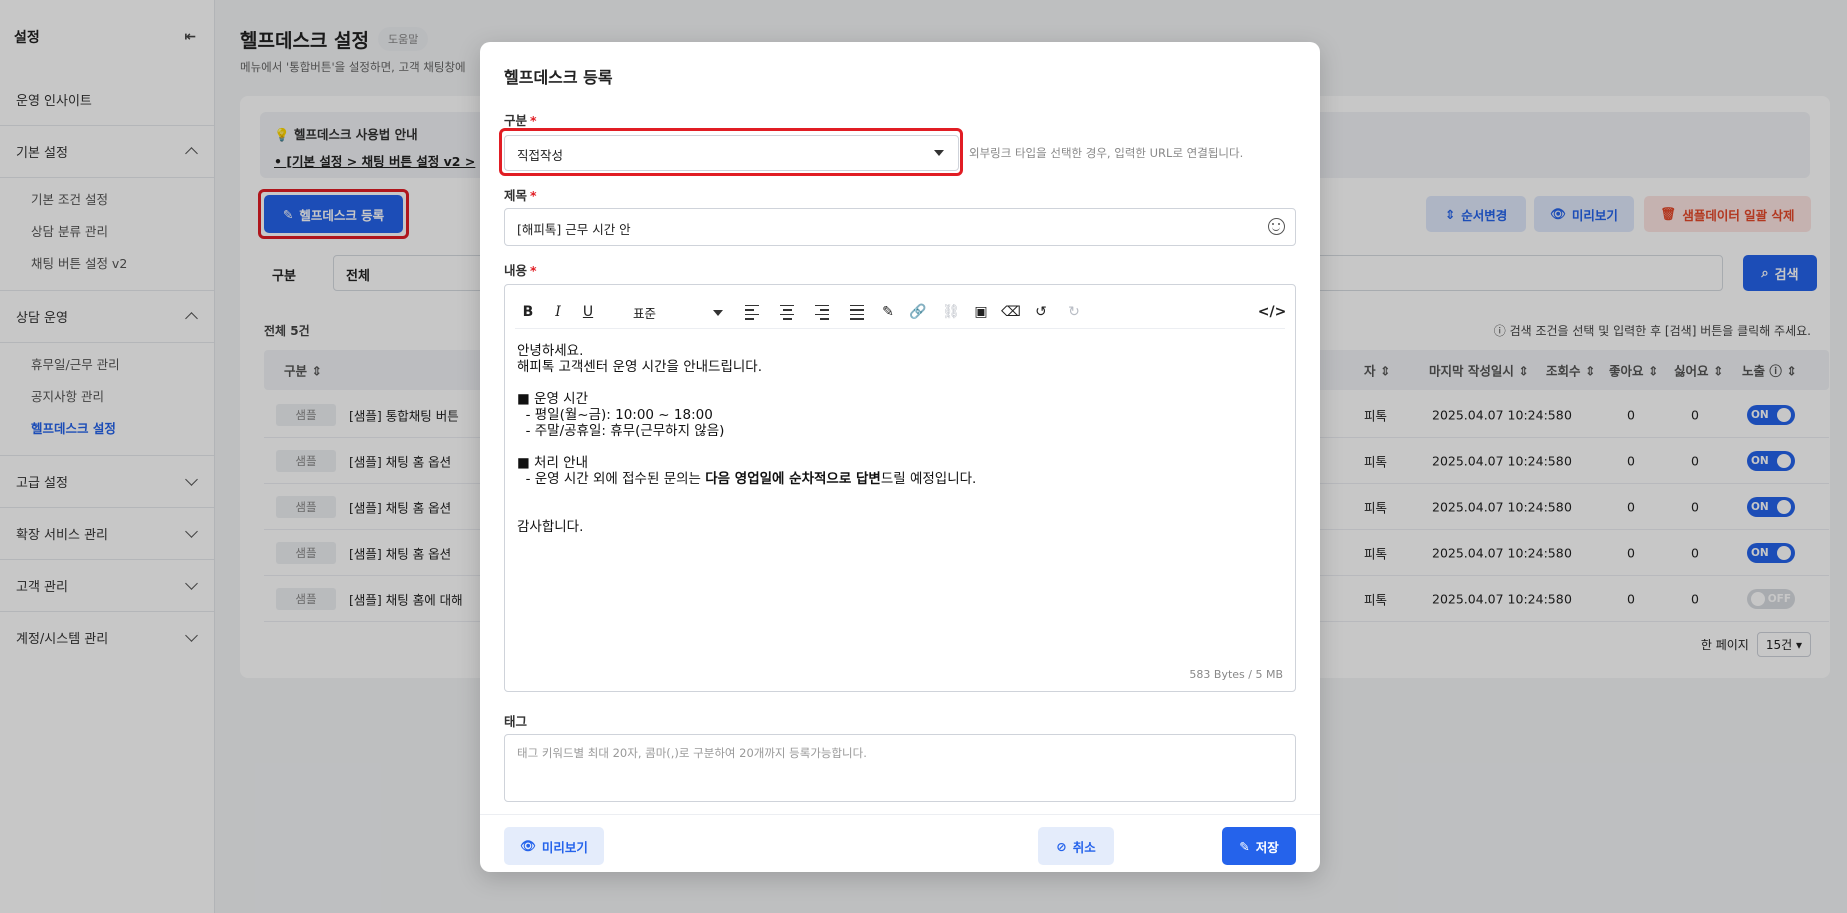 The height and width of the screenshot is (913, 1847). I want to click on link-icon: 🔗, so click(918, 312).